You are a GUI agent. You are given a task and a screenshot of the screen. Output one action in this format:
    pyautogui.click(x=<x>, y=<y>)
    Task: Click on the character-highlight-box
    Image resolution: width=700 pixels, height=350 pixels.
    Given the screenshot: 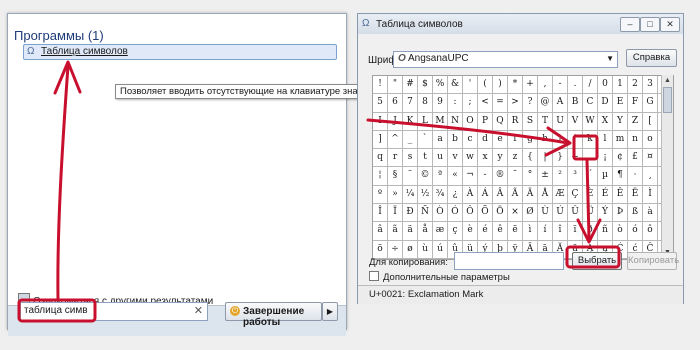 What is the action you would take?
    pyautogui.click(x=585, y=147)
    